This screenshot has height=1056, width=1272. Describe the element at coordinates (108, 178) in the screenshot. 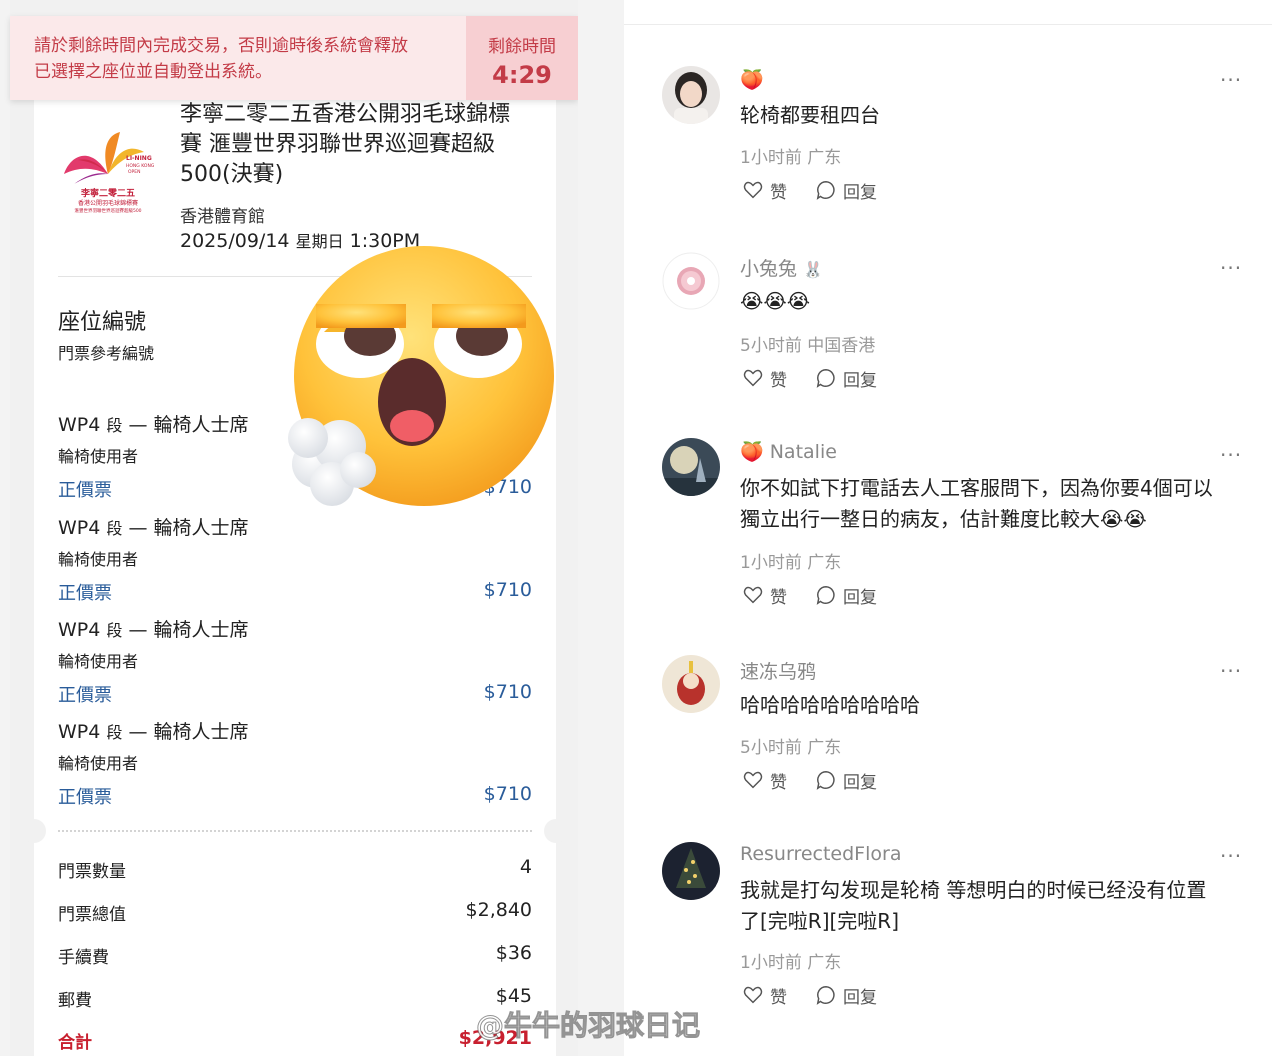

I see `logo-caption: 李寧二零二五 香港公開羽毛球錦標賽 滙豐世界羽聯世界巡迴賽超級500` at that location.